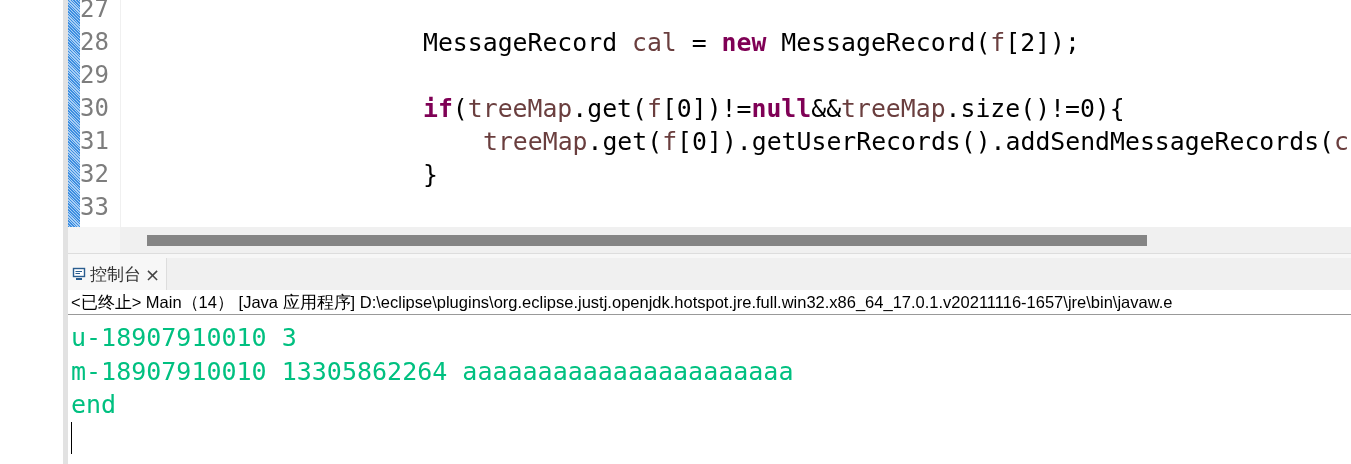  I want to click on code-line: treeMap.get(f[0]).getUserRecords().addSendMessageRecords(c, so click(916, 142).